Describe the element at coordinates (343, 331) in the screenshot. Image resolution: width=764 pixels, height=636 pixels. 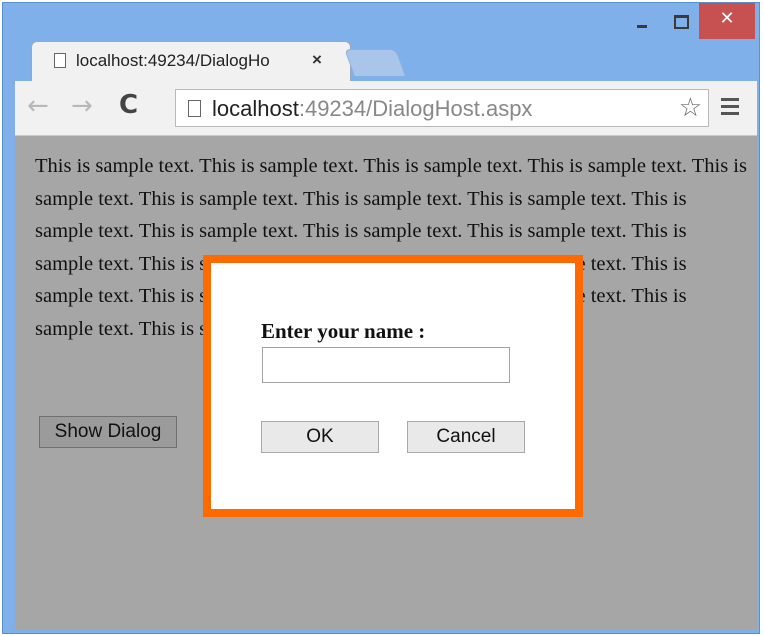
I see `dialog-label: Enter your name :` at that location.